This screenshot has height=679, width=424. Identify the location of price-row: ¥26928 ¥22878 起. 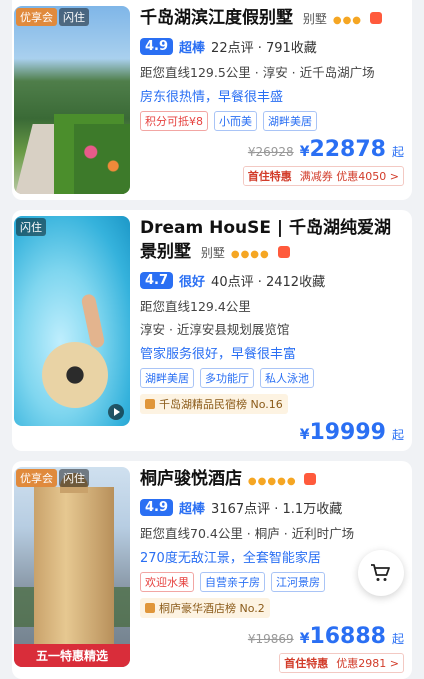
(272, 149).